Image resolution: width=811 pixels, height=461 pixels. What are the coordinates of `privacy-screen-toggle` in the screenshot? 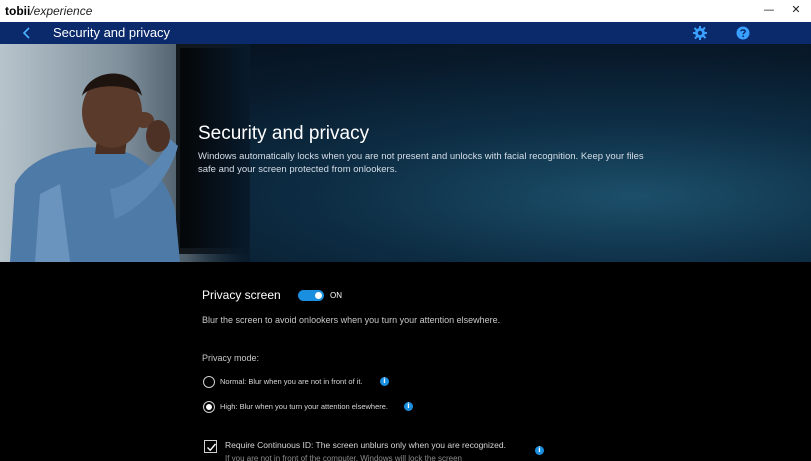 It's located at (311, 295).